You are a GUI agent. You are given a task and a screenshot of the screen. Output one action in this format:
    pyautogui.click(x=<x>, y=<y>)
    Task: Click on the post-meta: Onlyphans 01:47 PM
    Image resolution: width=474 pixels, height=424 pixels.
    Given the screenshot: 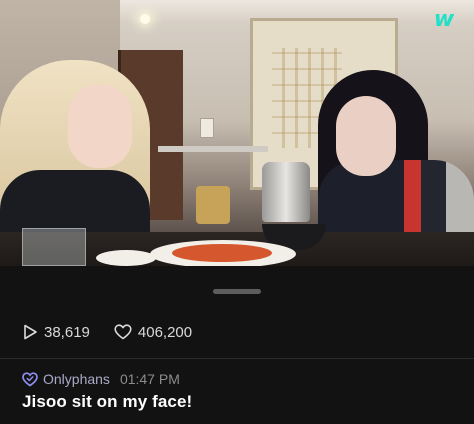 What is the action you would take?
    pyautogui.click(x=101, y=379)
    